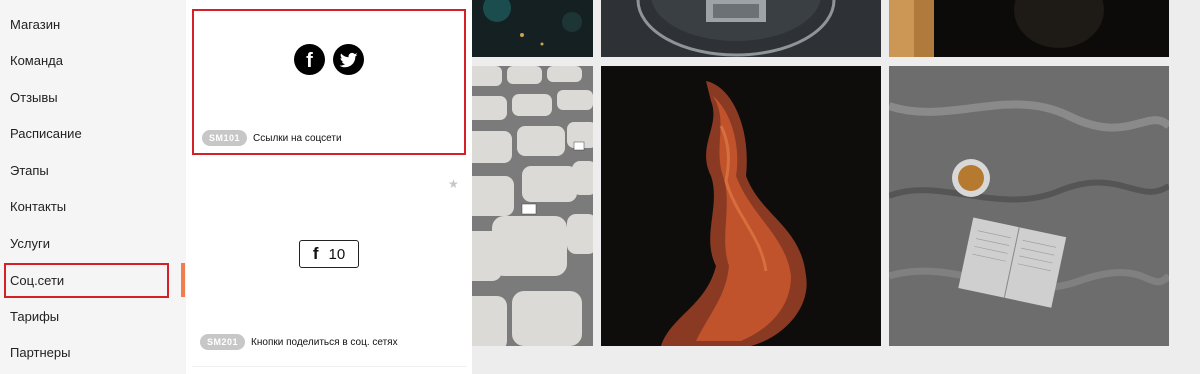 This screenshot has height=374, width=1200. Describe the element at coordinates (1029, 28) in the screenshot. I see `template-thumbnail-portrait` at that location.